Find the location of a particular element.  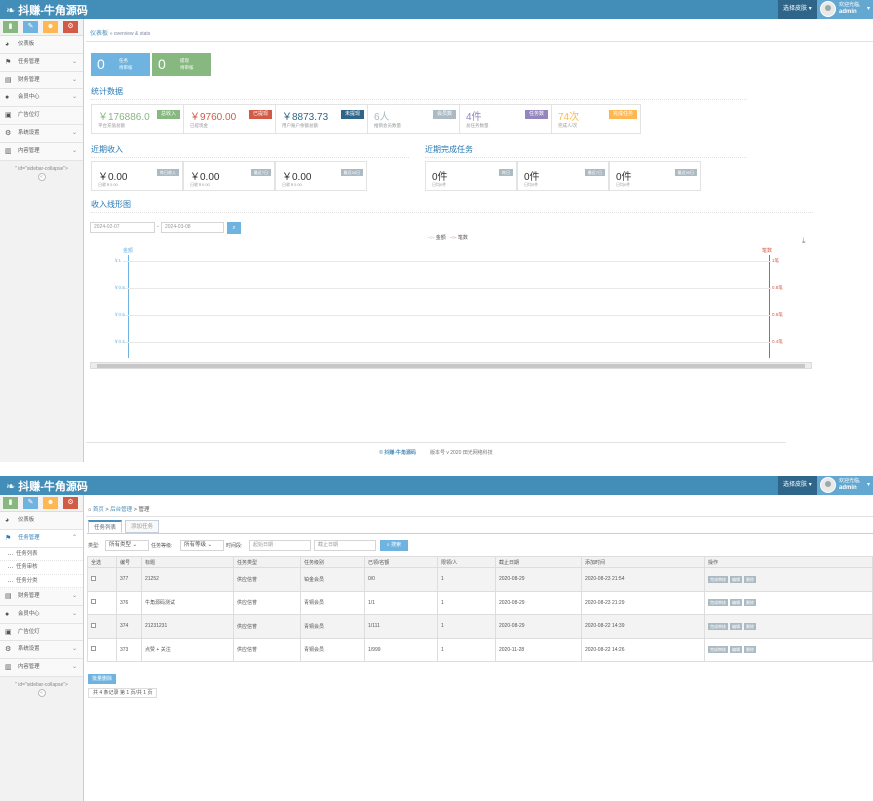

stat-card: ￥176886.0 平台充值总额 总收入 is located at coordinates (137, 119).